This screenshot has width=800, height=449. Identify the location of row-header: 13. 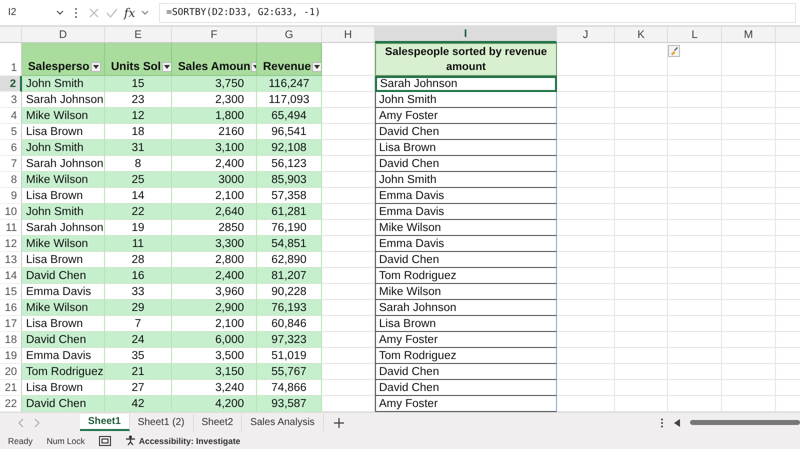
(11, 260).